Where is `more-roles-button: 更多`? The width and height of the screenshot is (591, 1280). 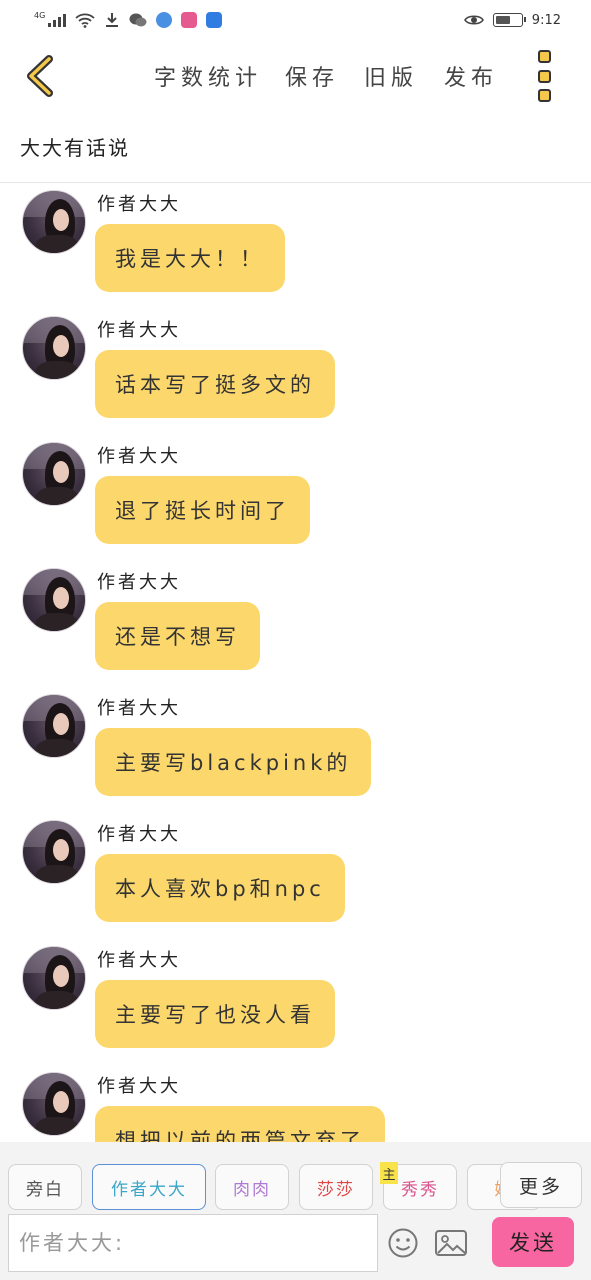
more-roles-button: 更多 is located at coordinates (541, 1185).